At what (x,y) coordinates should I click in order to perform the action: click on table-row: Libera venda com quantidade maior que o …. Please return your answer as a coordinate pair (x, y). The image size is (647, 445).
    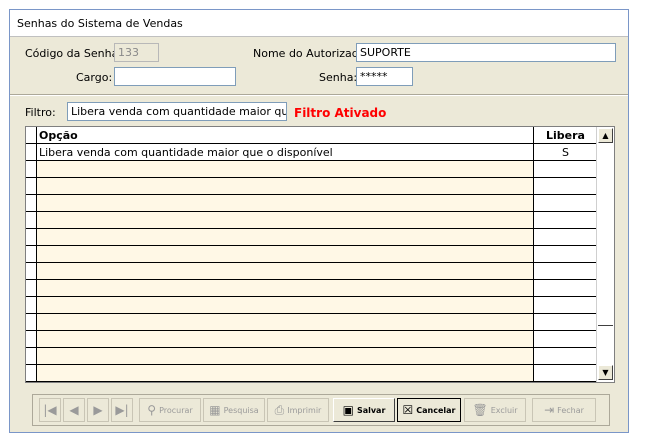
    Looking at the image, I should click on (312, 152).